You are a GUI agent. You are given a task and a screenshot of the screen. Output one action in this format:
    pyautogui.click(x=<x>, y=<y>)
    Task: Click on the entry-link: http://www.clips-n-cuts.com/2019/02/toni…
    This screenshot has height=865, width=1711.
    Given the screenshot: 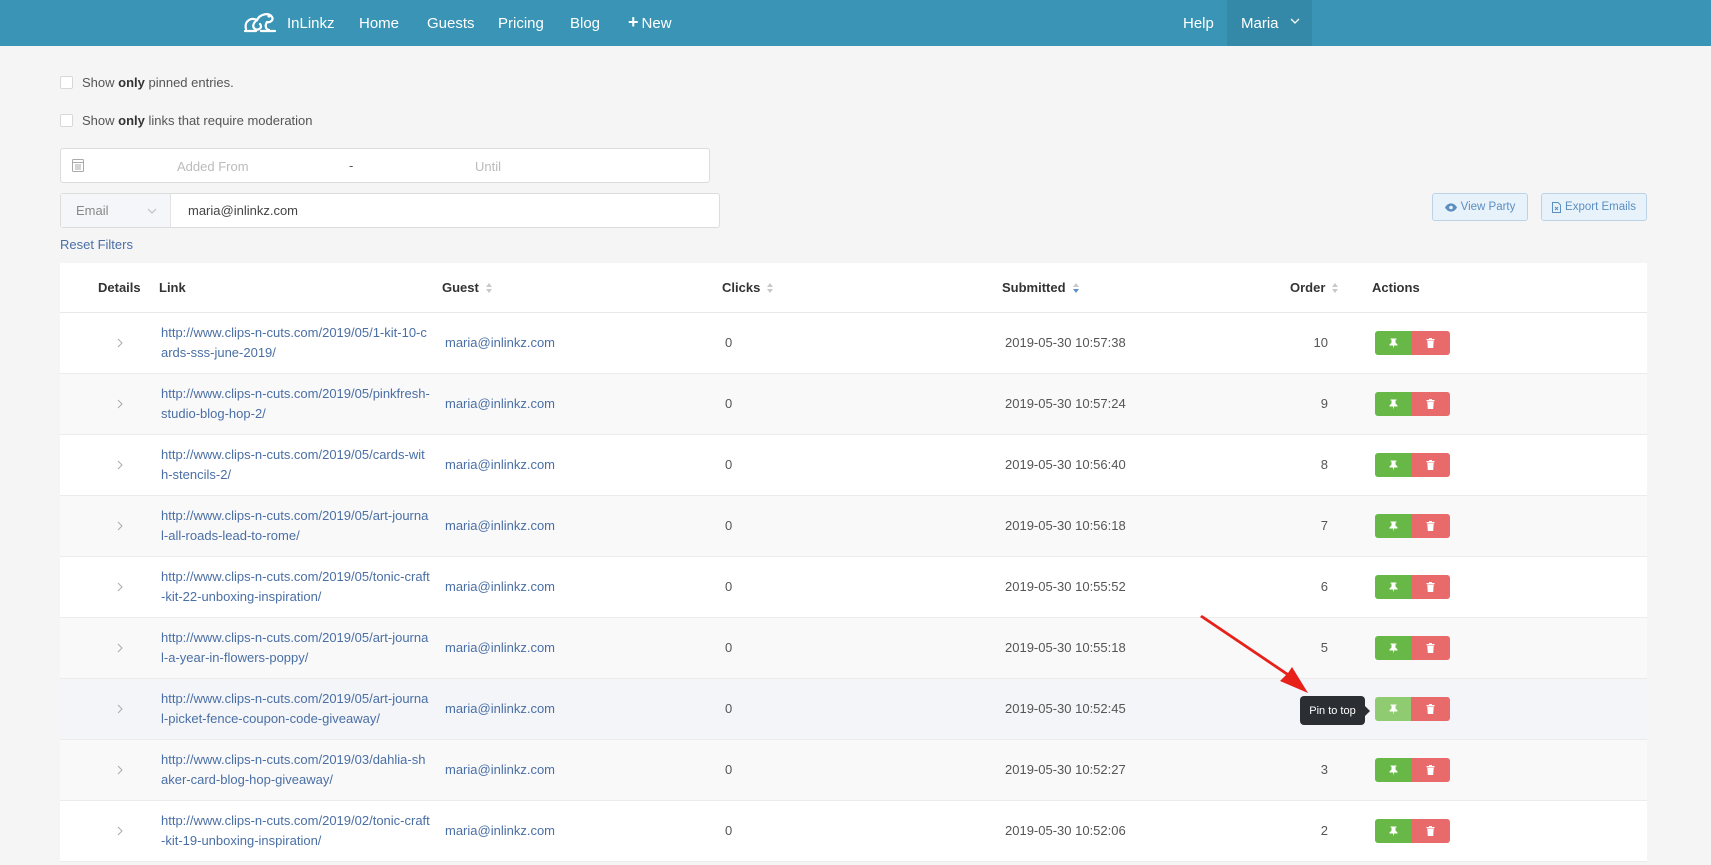 What is the action you would take?
    pyautogui.click(x=296, y=831)
    